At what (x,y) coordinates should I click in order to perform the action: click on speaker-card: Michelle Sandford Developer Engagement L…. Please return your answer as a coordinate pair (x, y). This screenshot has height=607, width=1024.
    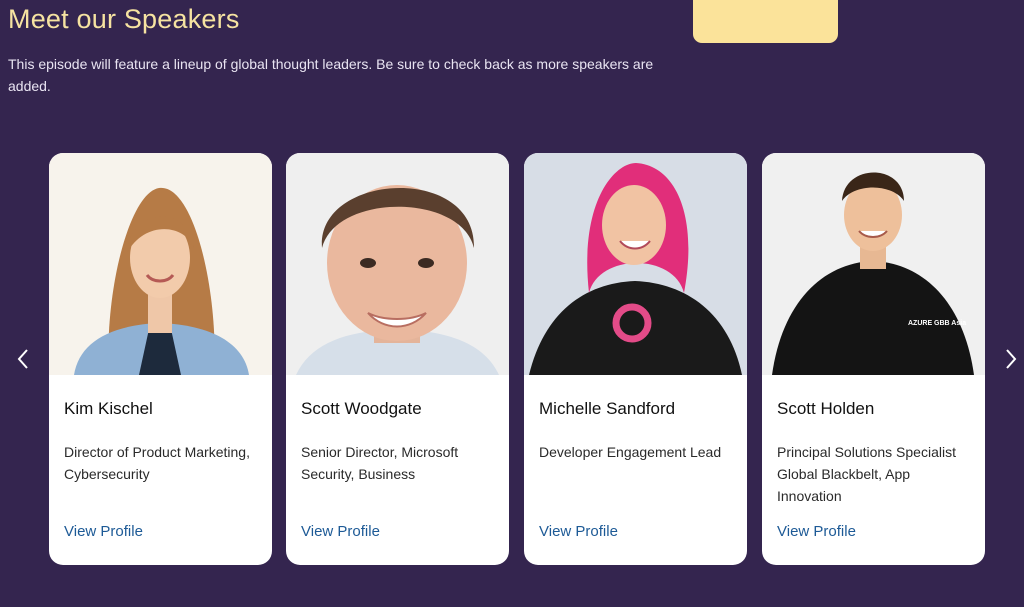
    Looking at the image, I should click on (635, 359).